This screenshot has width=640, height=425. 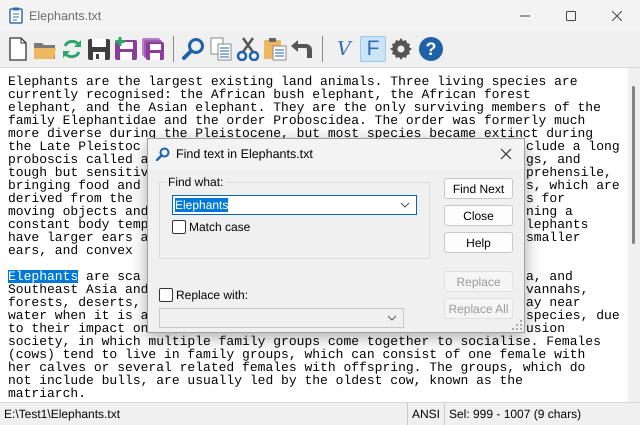 I want to click on text-line: currently recognised: the African bush elephant, the African forest, so click(x=269, y=94).